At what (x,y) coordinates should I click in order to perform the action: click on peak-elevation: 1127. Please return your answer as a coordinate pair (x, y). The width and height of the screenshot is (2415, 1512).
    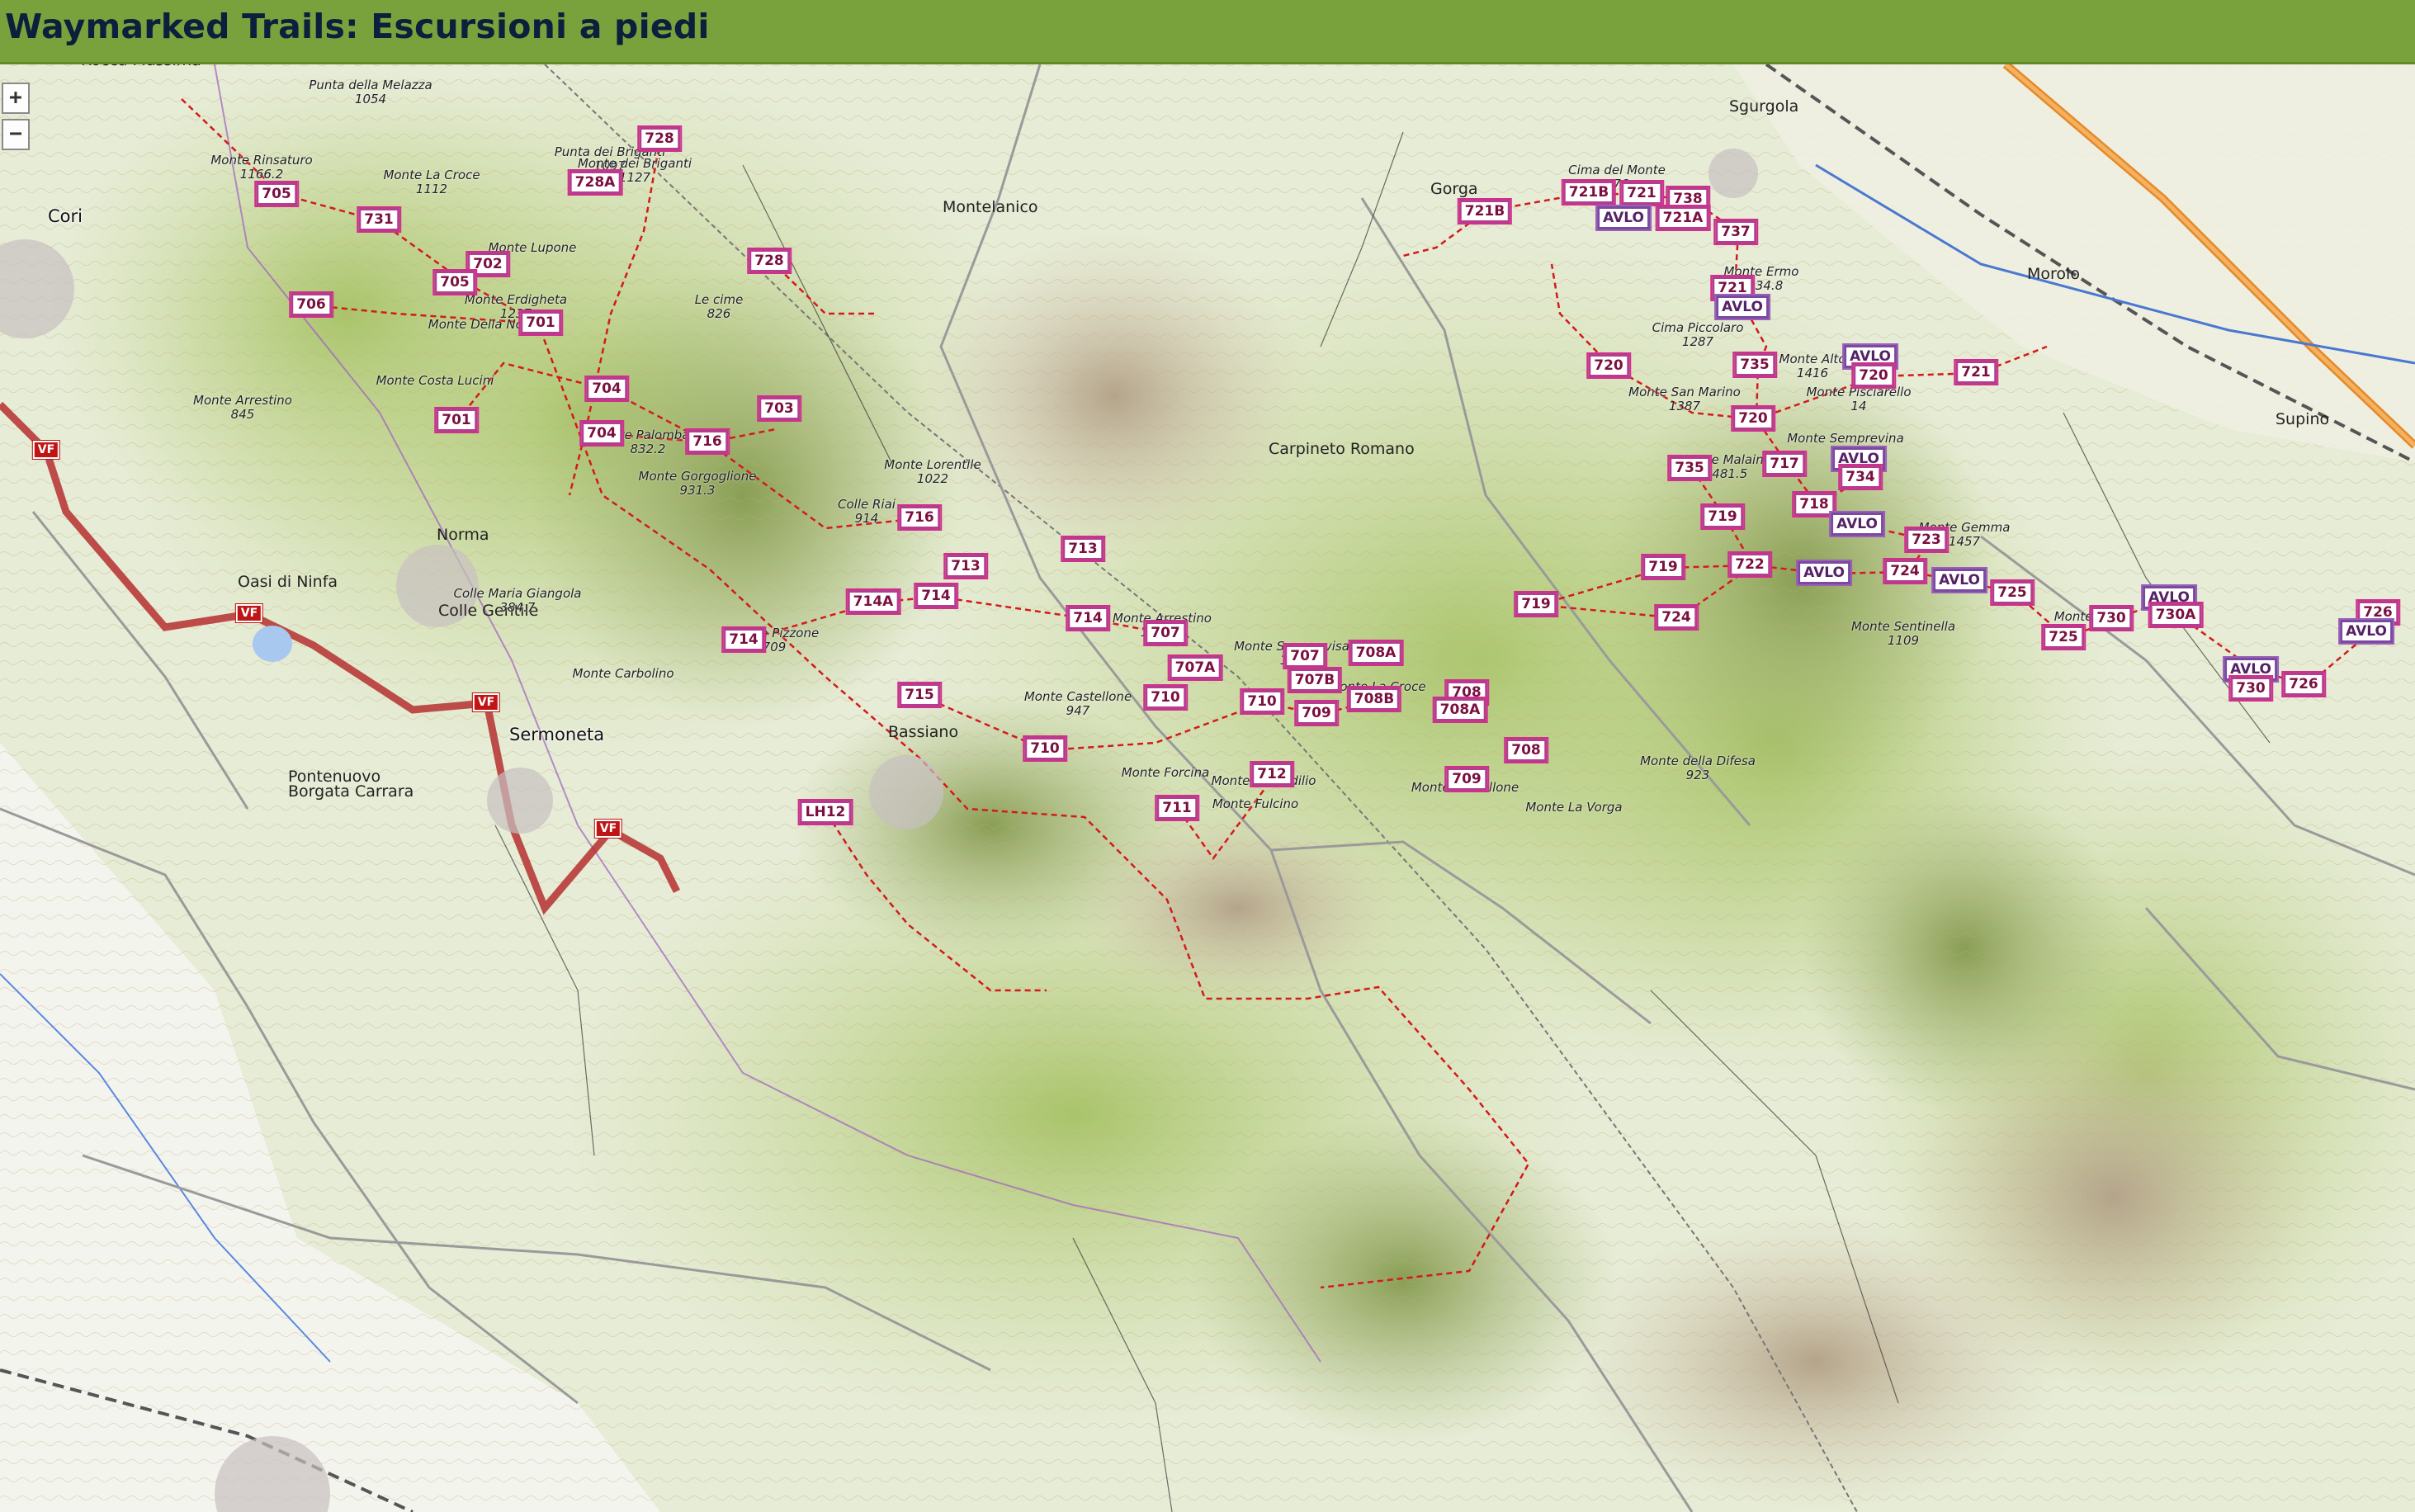
    Looking at the image, I should click on (634, 177).